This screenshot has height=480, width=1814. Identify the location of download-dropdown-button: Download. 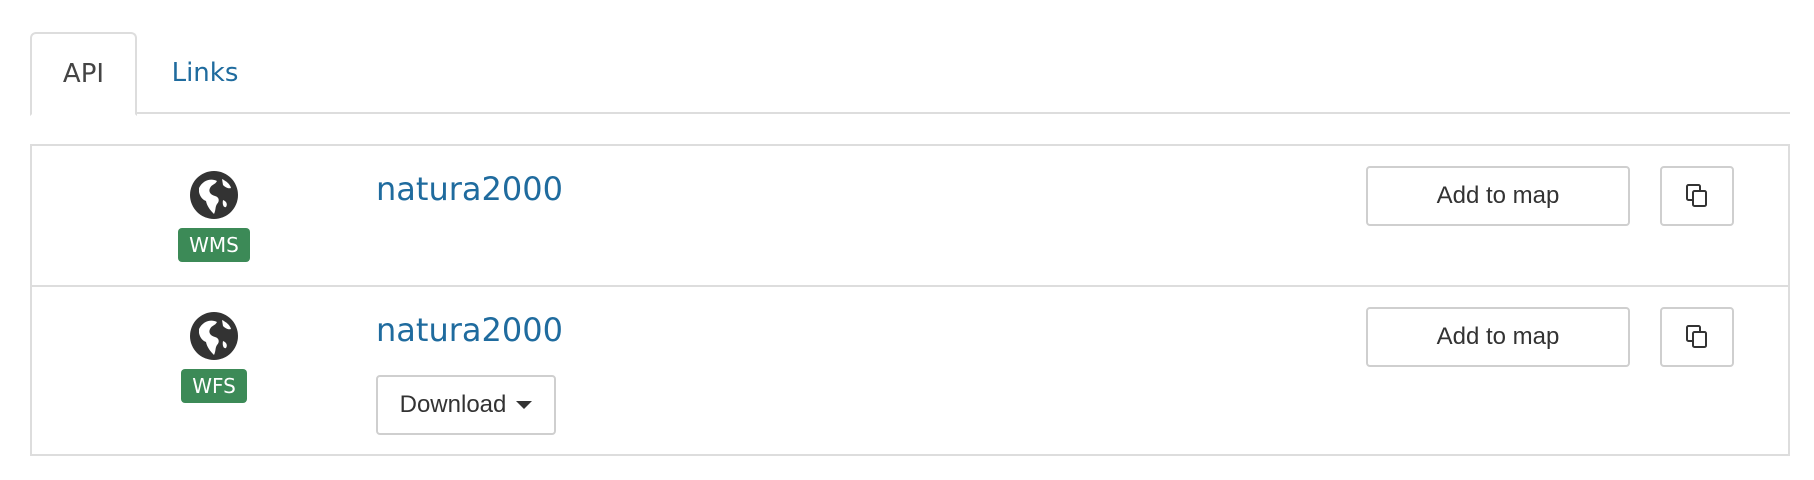
(466, 405).